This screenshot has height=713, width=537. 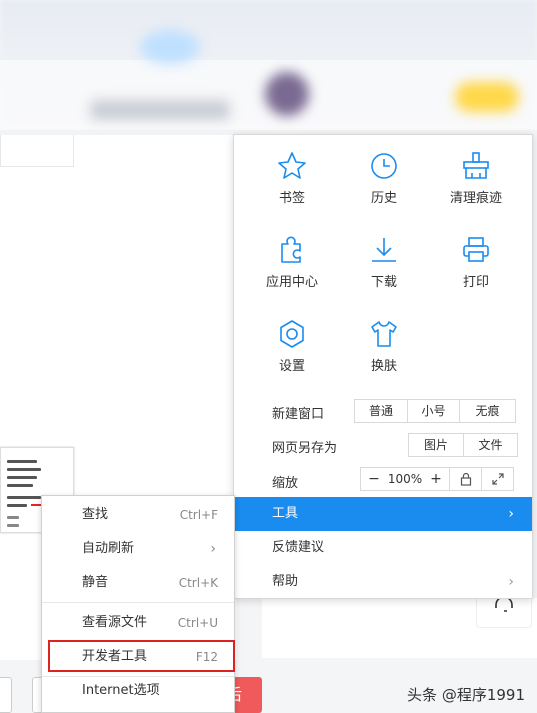 What do you see at coordinates (287, 94) in the screenshot?
I see `blurred-avatar` at bounding box center [287, 94].